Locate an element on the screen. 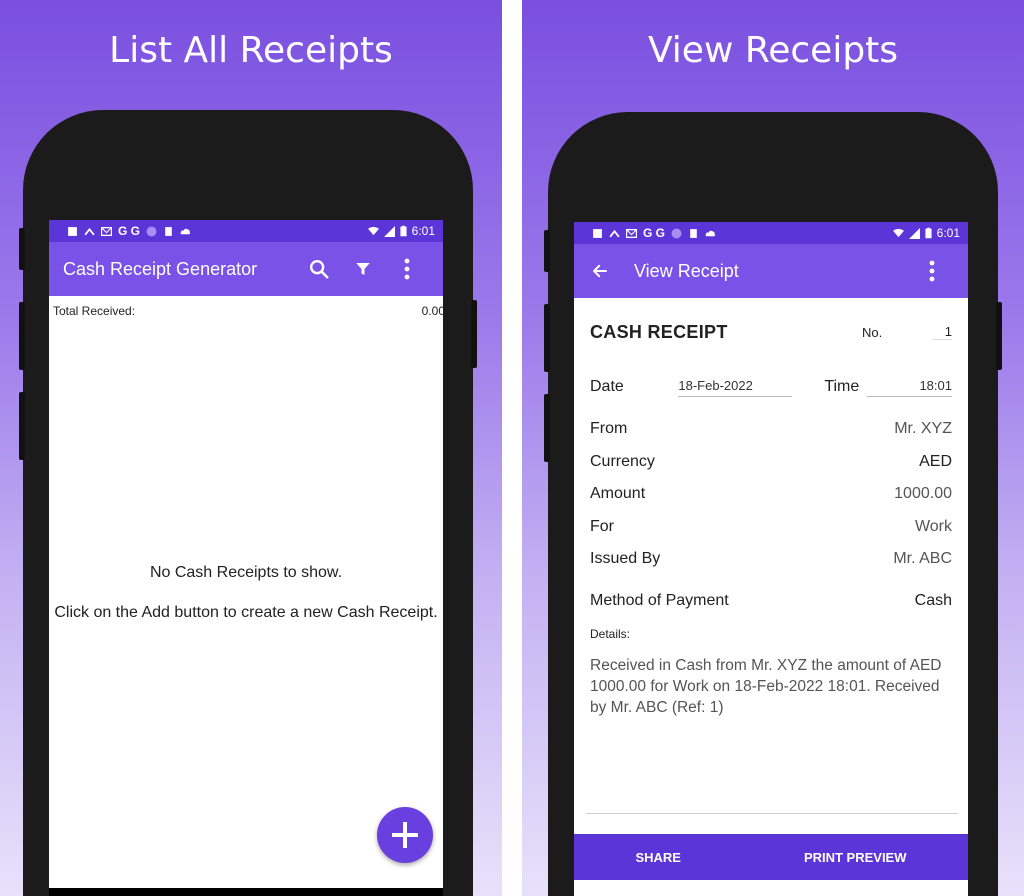 The height and width of the screenshot is (896, 1024). field-currency: Currency AED is located at coordinates (771, 462).